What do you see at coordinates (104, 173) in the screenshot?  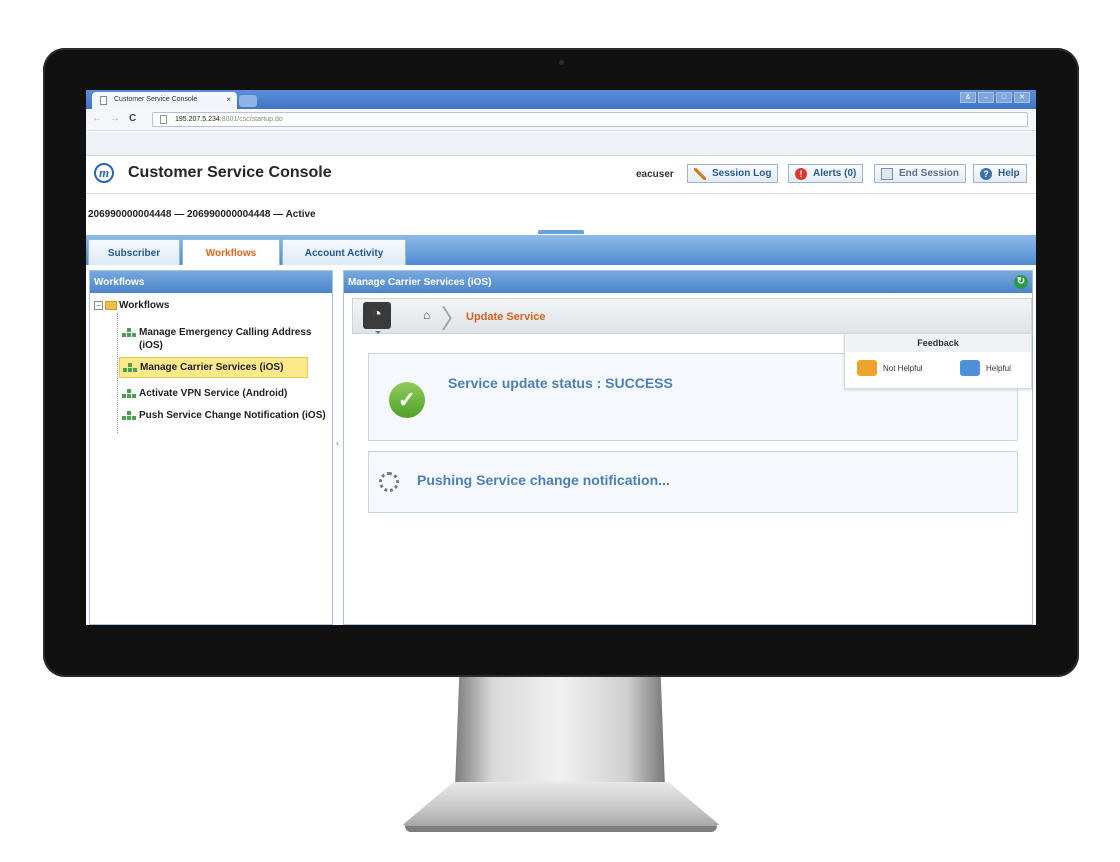 I see `app-logo: m` at bounding box center [104, 173].